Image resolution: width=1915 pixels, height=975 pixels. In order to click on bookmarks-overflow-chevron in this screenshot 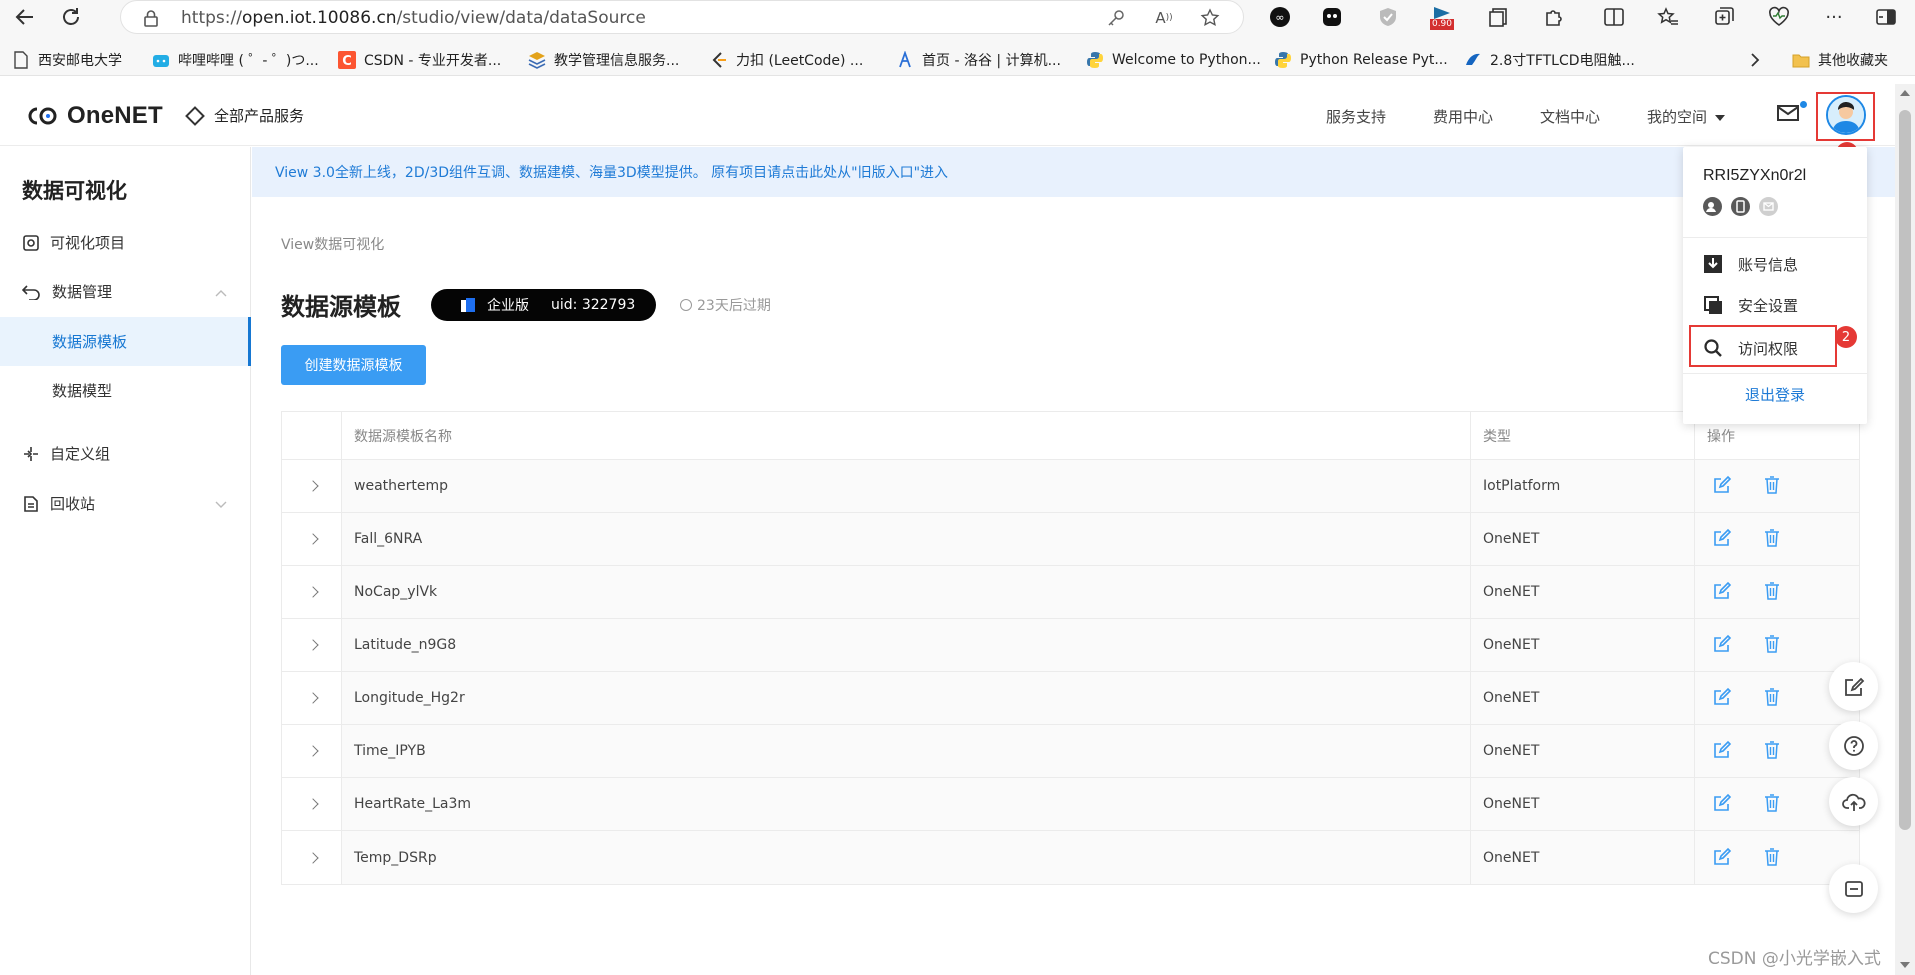, I will do `click(1755, 60)`.